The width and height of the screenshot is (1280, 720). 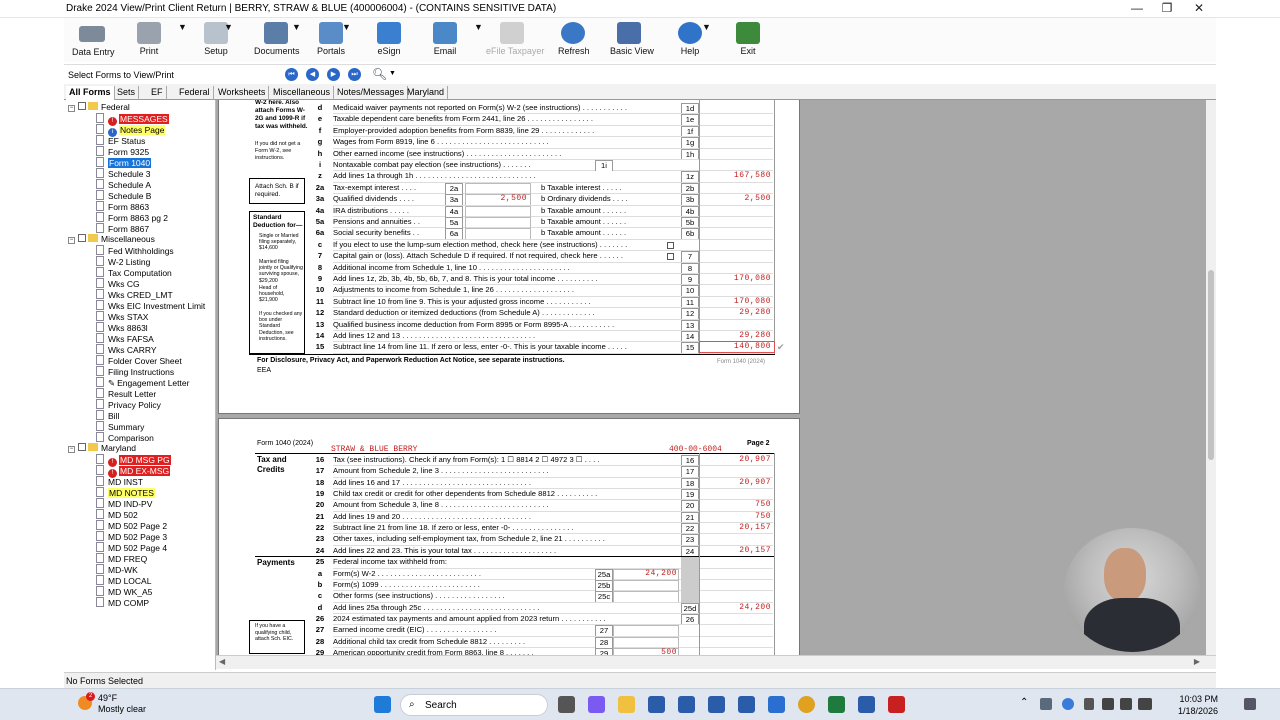 What do you see at coordinates (99, 107) in the screenshot?
I see `federal-group: − Federal` at bounding box center [99, 107].